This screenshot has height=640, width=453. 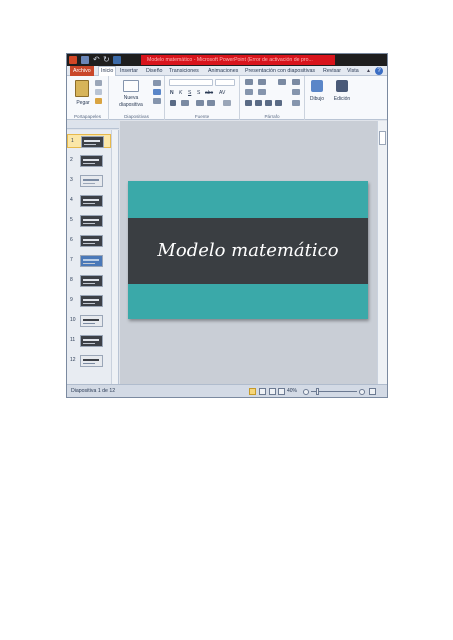 I want to click on shrink-font-icon, so click(x=211, y=103).